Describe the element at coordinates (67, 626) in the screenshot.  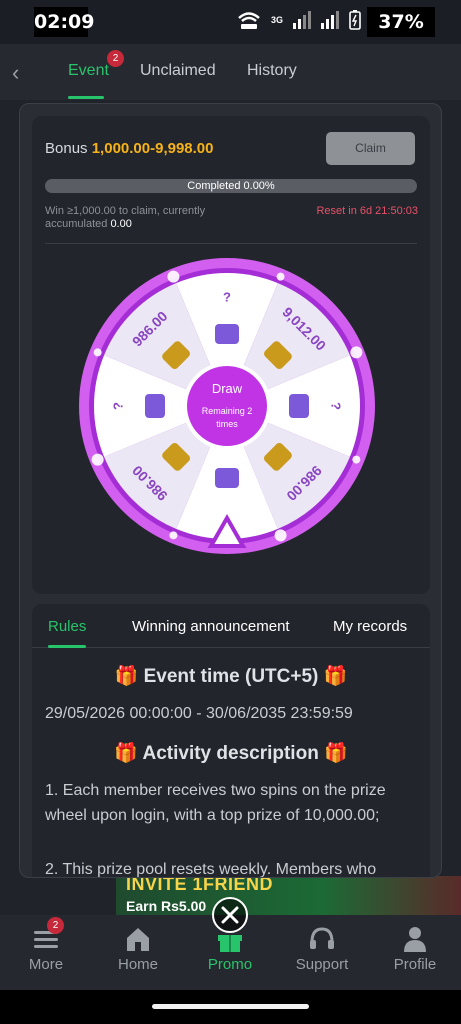
I see `tab-rules: Rules` at that location.